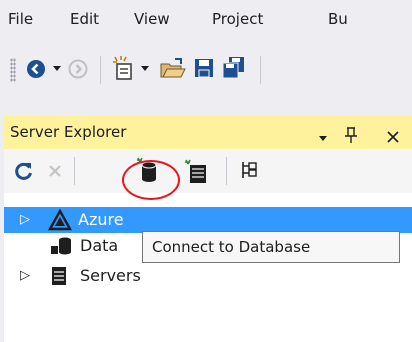  What do you see at coordinates (208, 132) in the screenshot?
I see `panel-header: Server Explorer` at bounding box center [208, 132].